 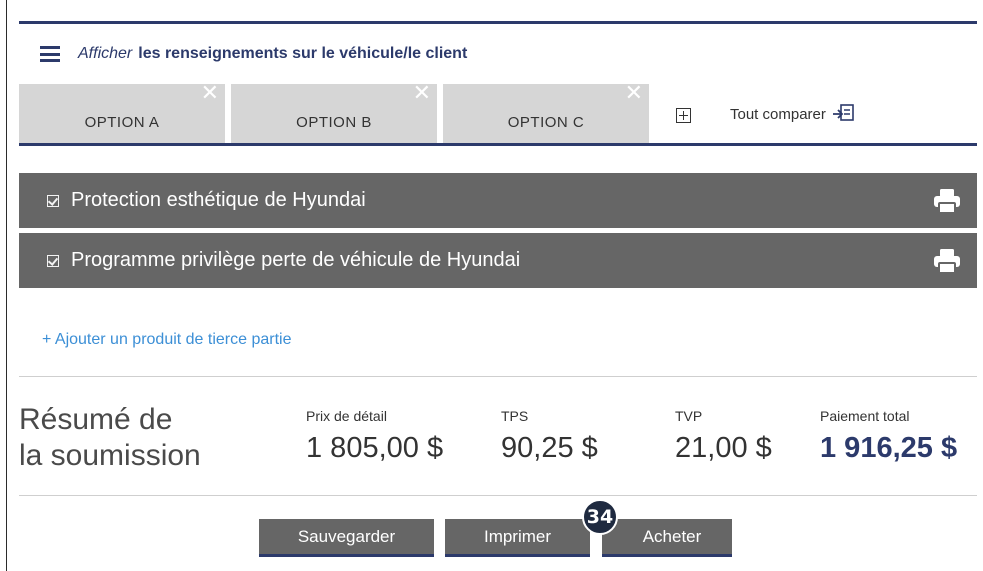 I want to click on summary-title-line1: Résumé de, so click(x=96, y=419).